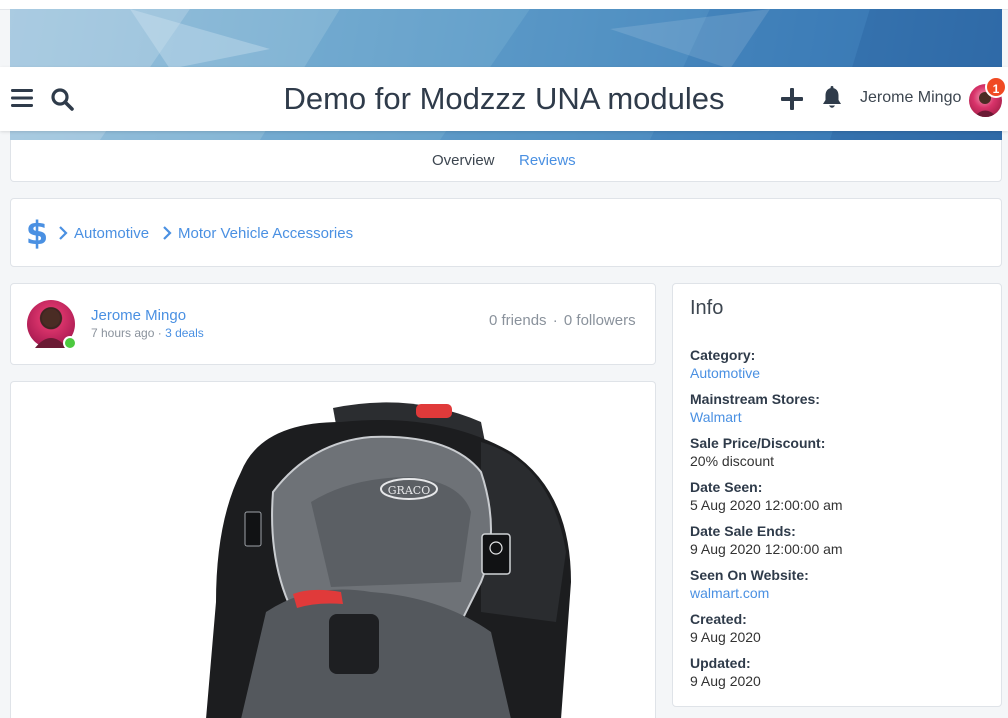 This screenshot has height=718, width=1008. I want to click on site-title: Demo for Modzzz UNA modules, so click(503, 98).